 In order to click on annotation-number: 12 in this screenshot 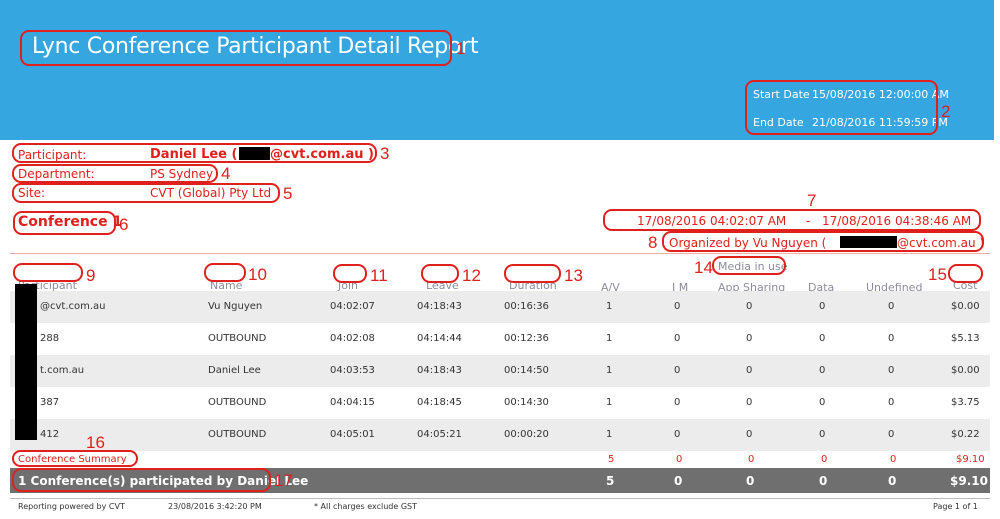, I will do `click(471, 275)`.